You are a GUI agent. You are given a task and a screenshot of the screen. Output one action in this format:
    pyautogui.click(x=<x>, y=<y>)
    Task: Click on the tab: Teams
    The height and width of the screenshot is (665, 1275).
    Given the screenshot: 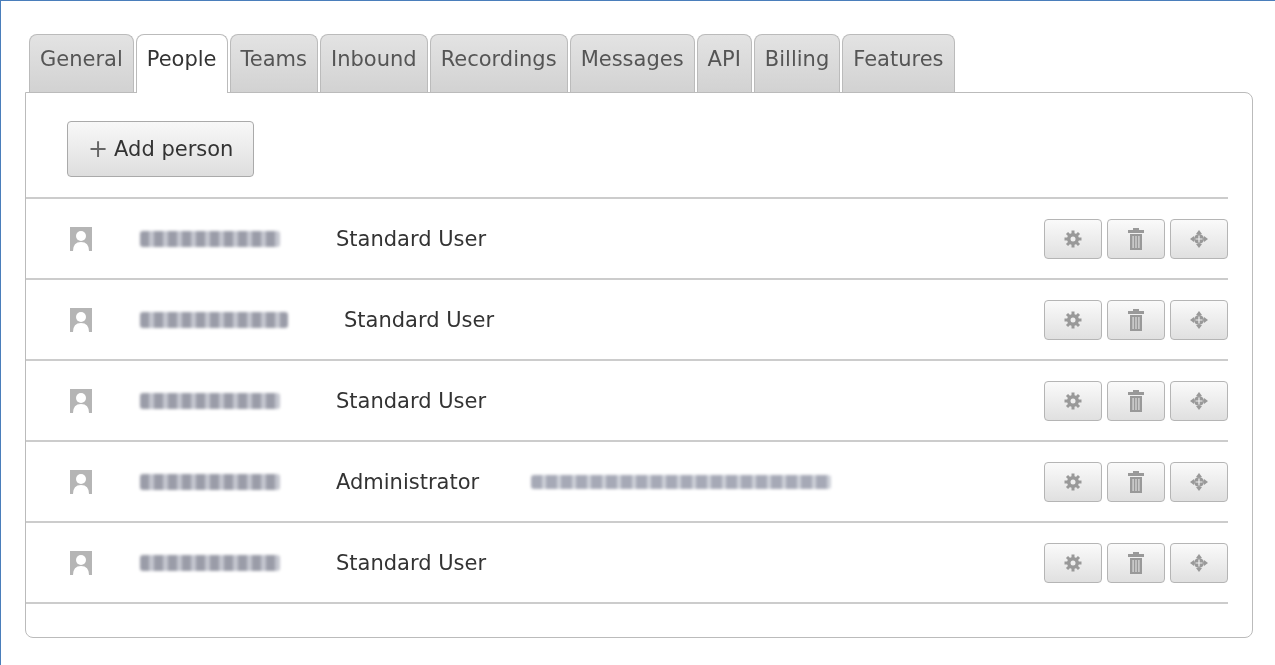 What is the action you would take?
    pyautogui.click(x=273, y=63)
    